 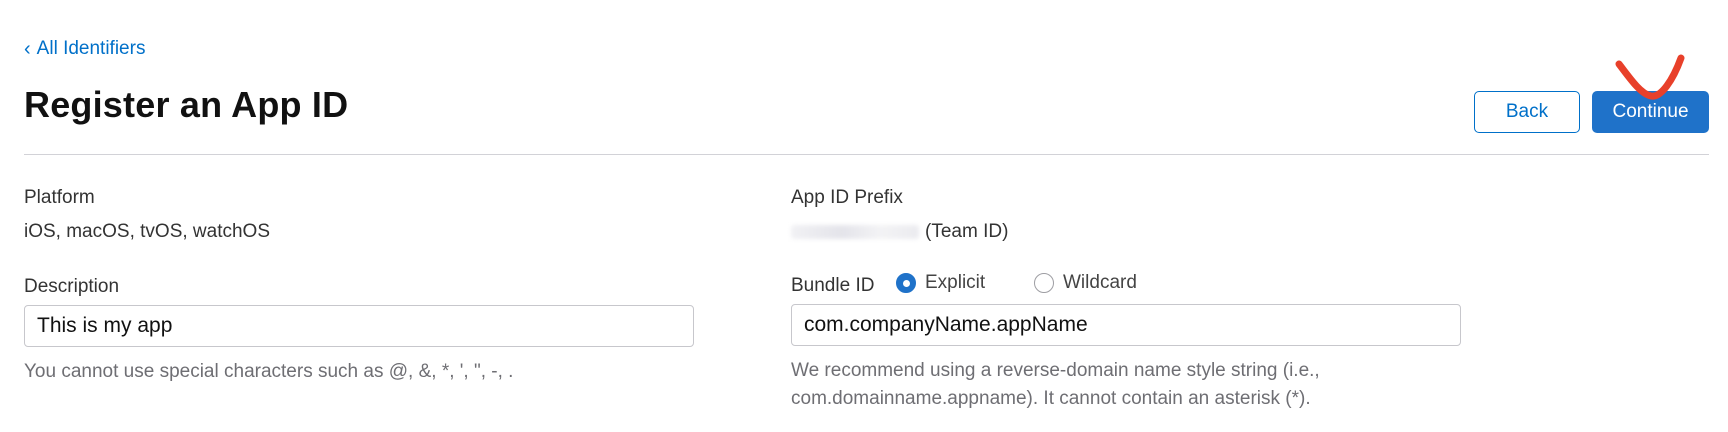 I want to click on description-input, so click(x=359, y=326).